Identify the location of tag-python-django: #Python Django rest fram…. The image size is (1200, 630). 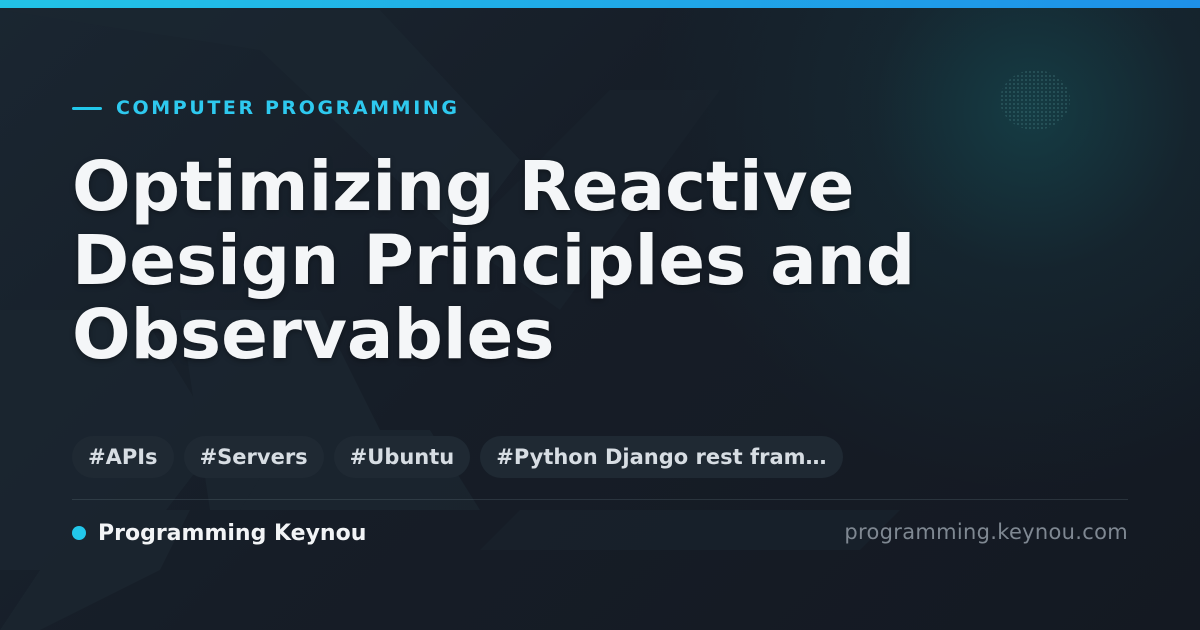
(661, 457).